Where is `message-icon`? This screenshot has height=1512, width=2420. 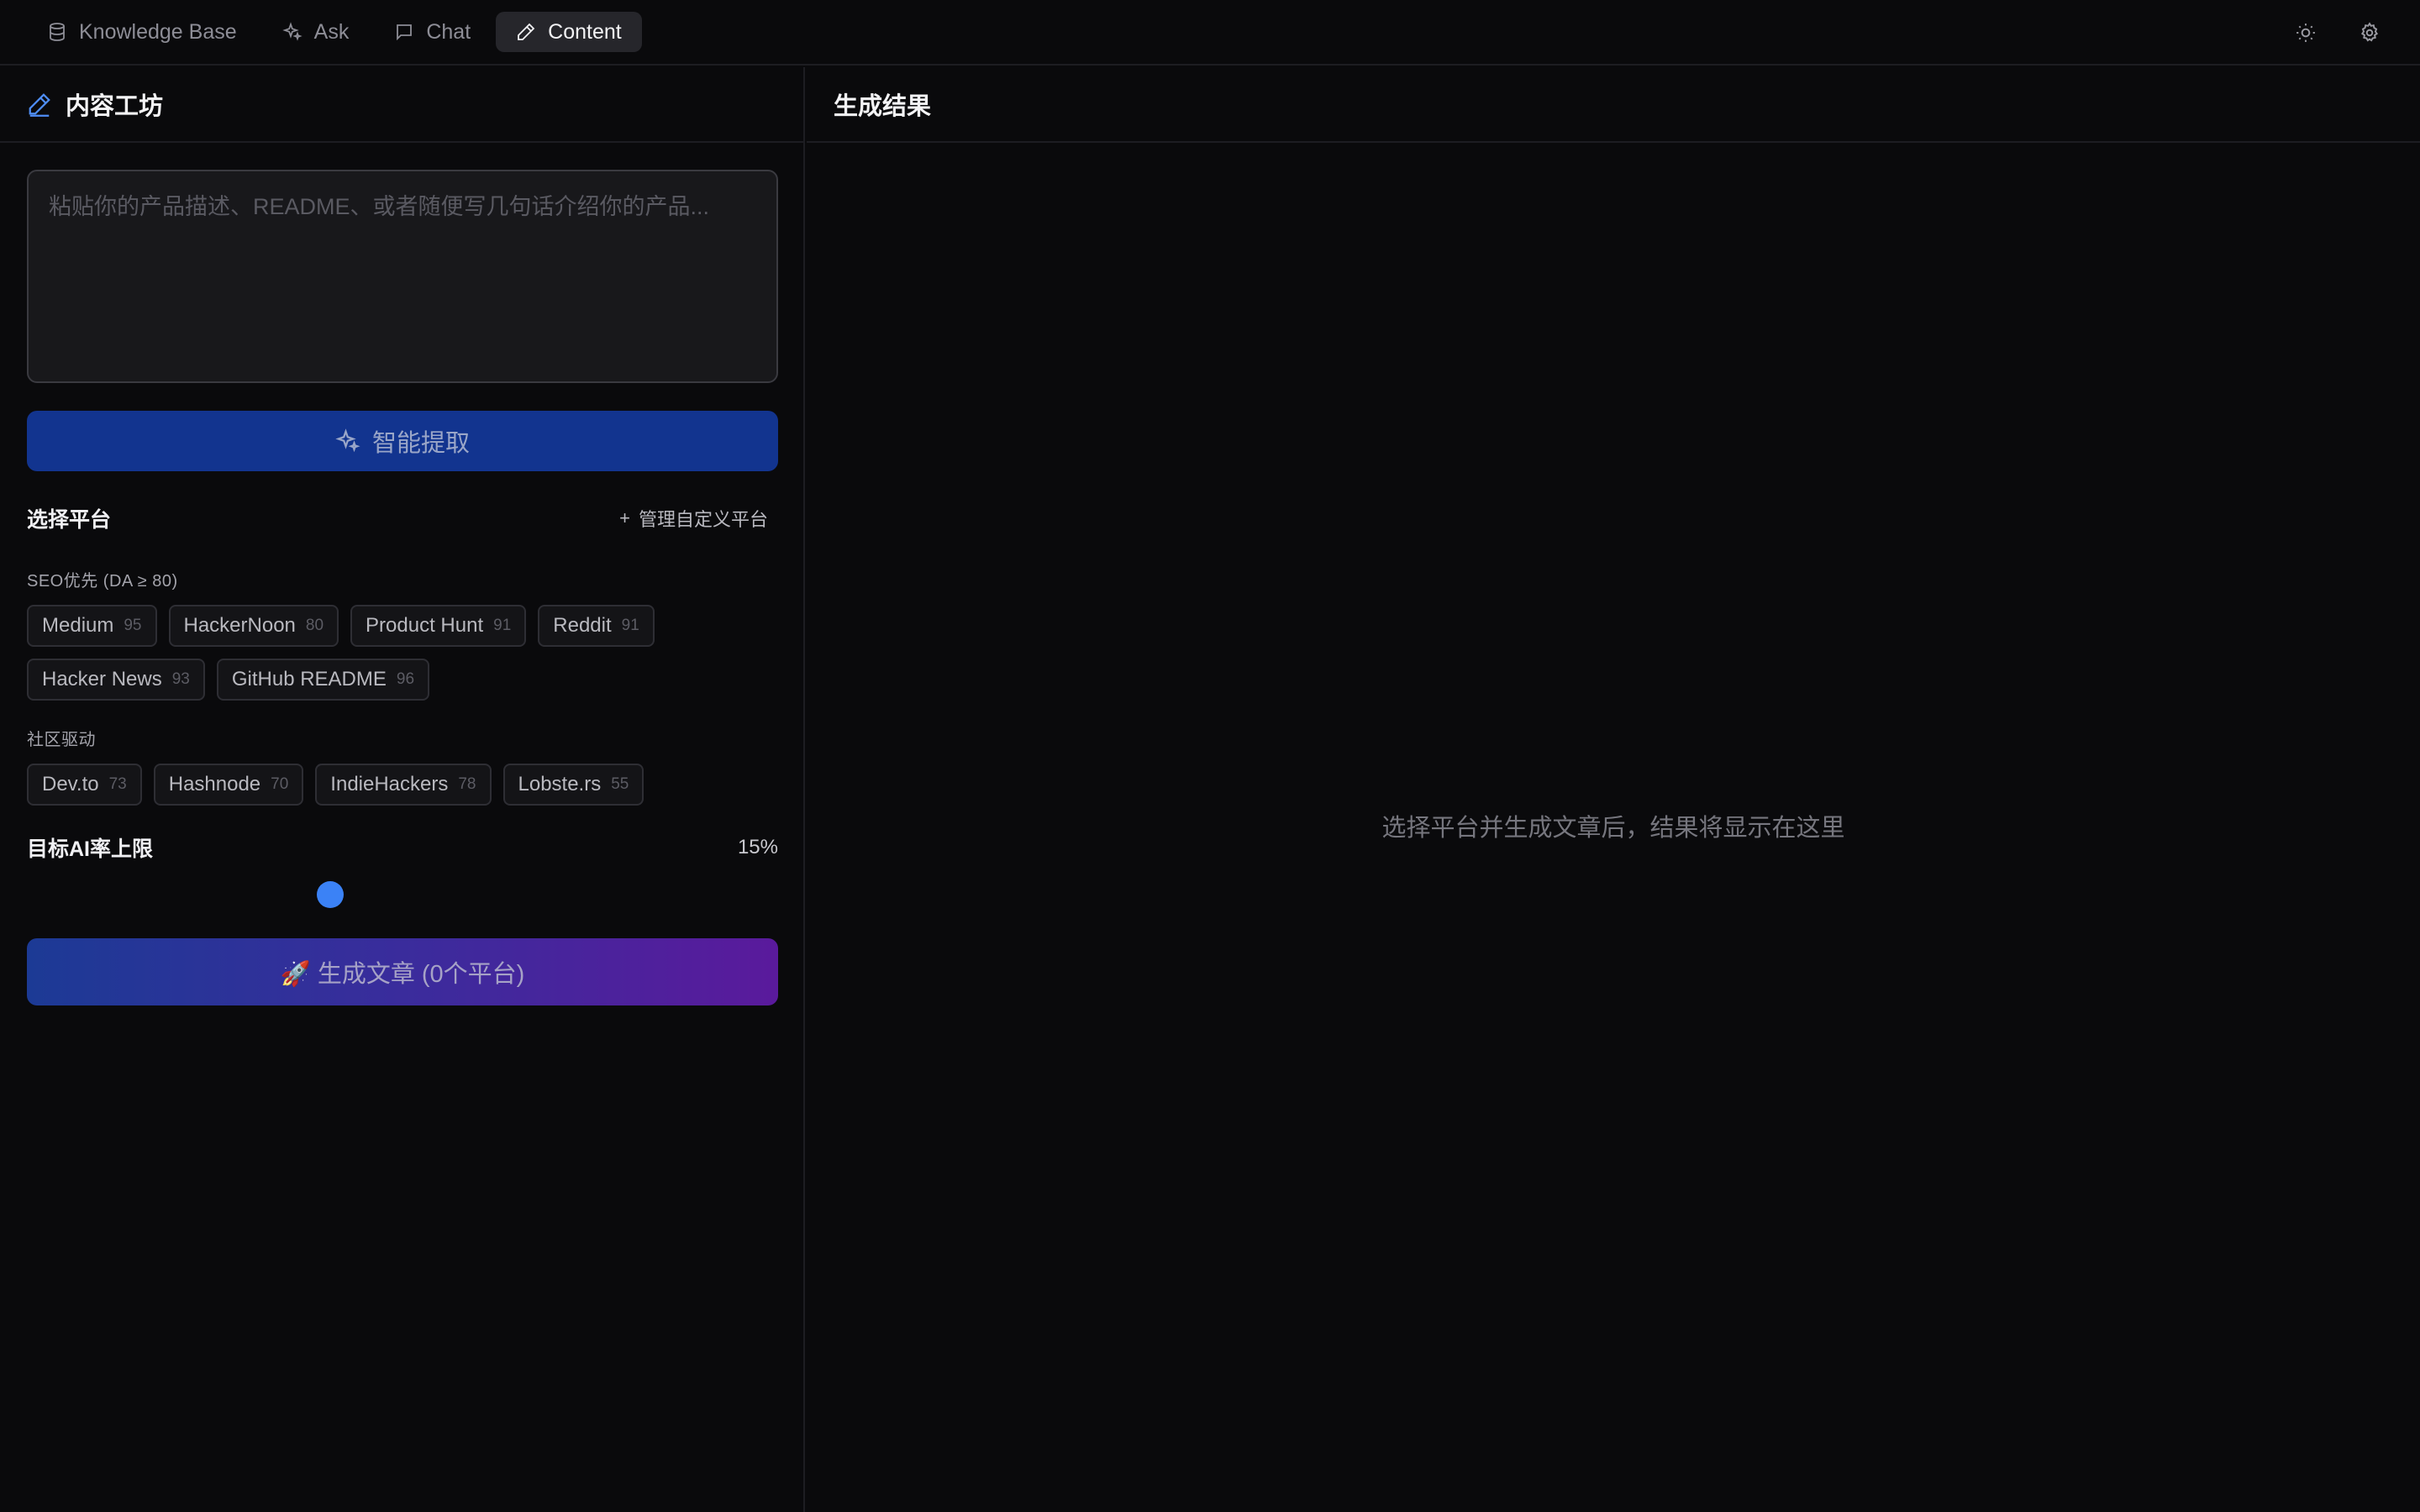
message-icon is located at coordinates (405, 32).